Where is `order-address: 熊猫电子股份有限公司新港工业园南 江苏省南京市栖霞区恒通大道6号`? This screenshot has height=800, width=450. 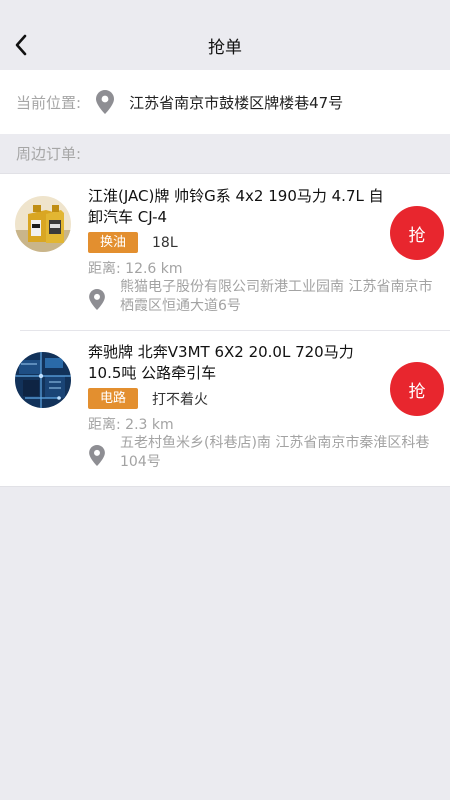 order-address: 熊猫电子股份有限公司新港工业园南 江苏省南京市栖霞区恒通大道6号 is located at coordinates (276, 296).